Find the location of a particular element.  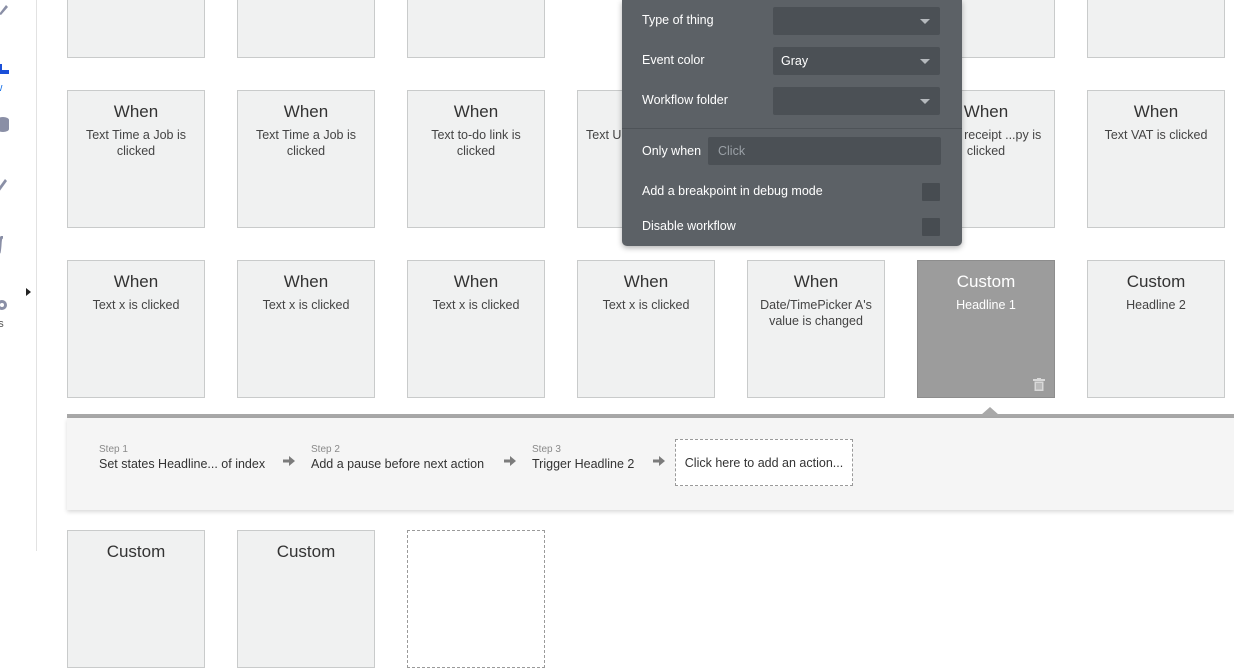

sidebar-item-label: low is located at coordinates (1, 88).